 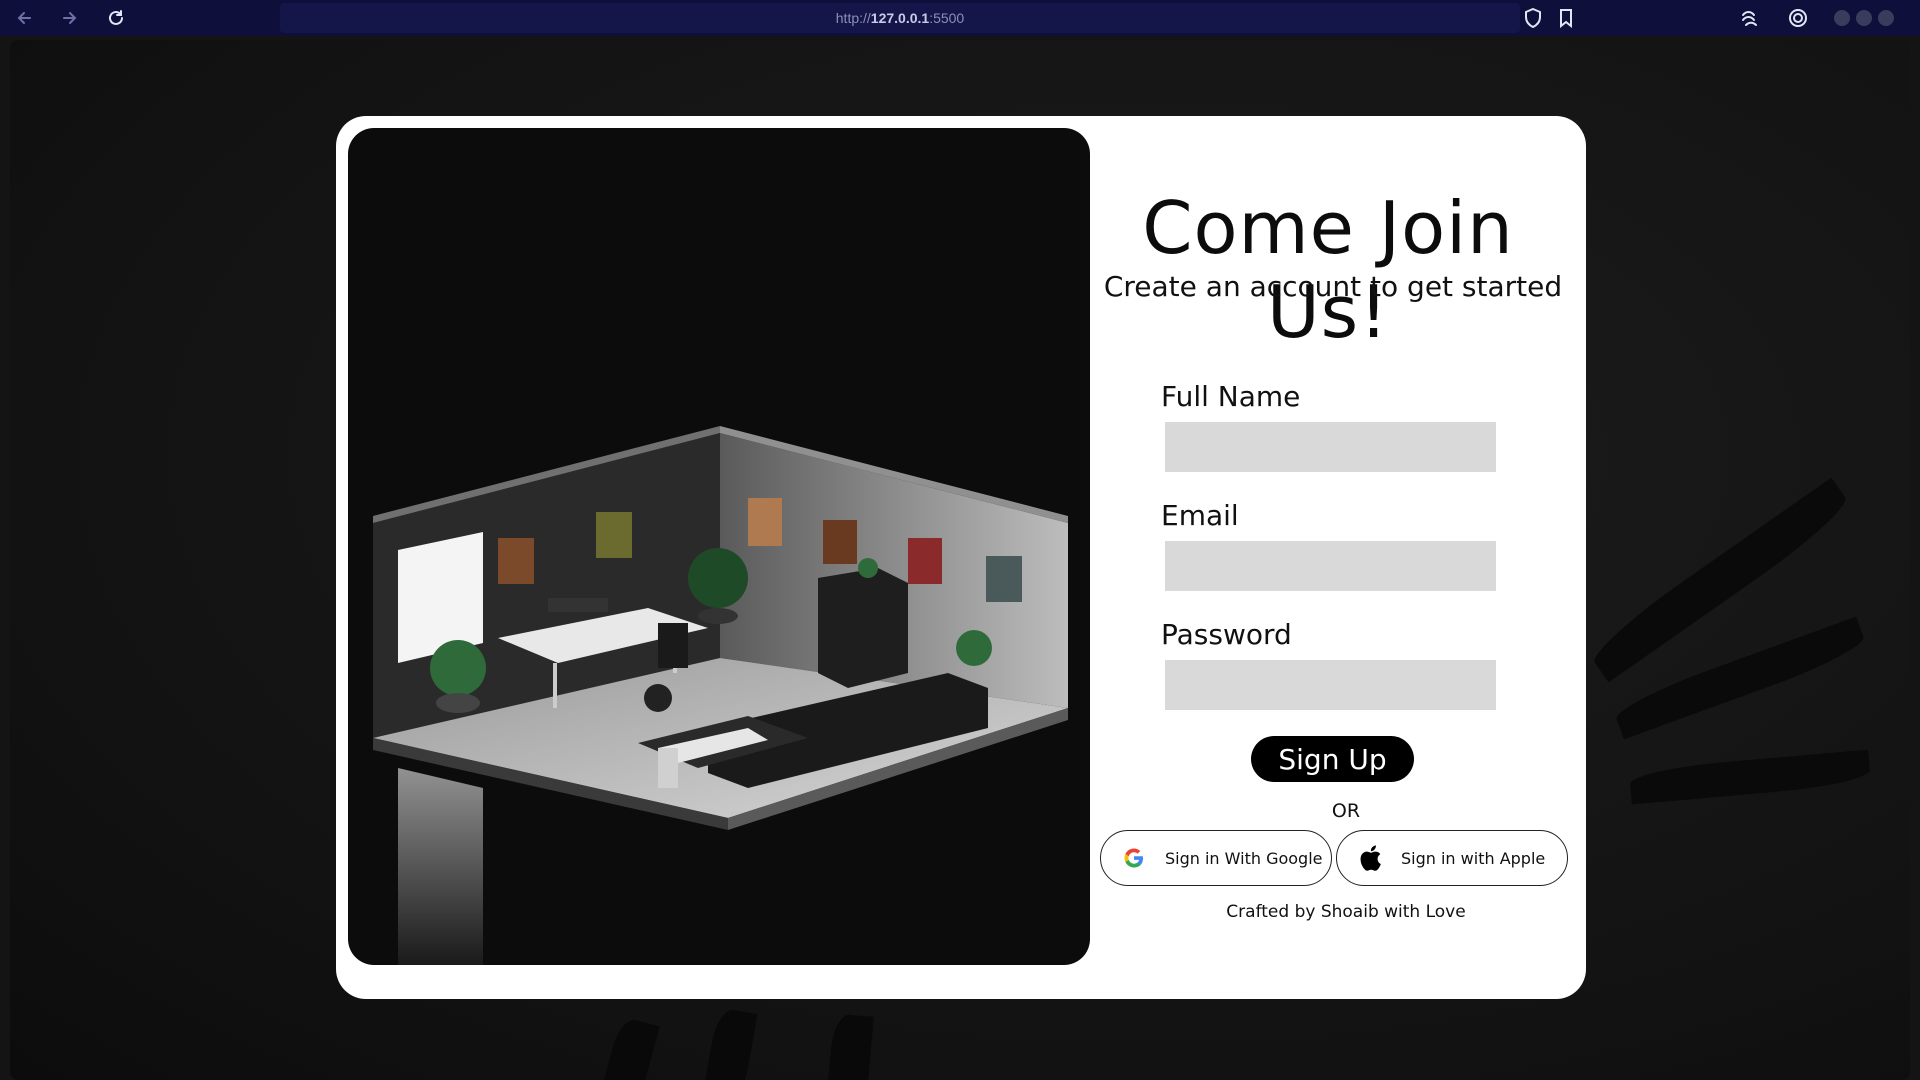 I want to click on apple-button-label: Sign in with Apple, so click(x=1473, y=858).